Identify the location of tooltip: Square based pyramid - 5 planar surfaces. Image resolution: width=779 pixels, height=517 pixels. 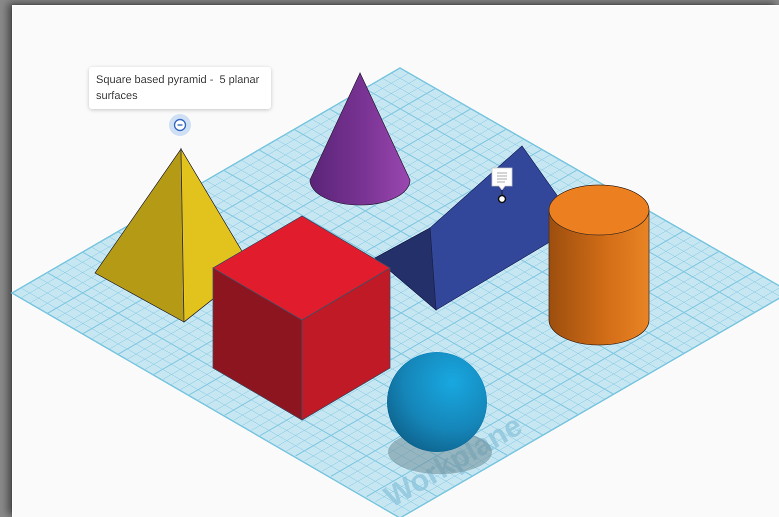
(180, 88).